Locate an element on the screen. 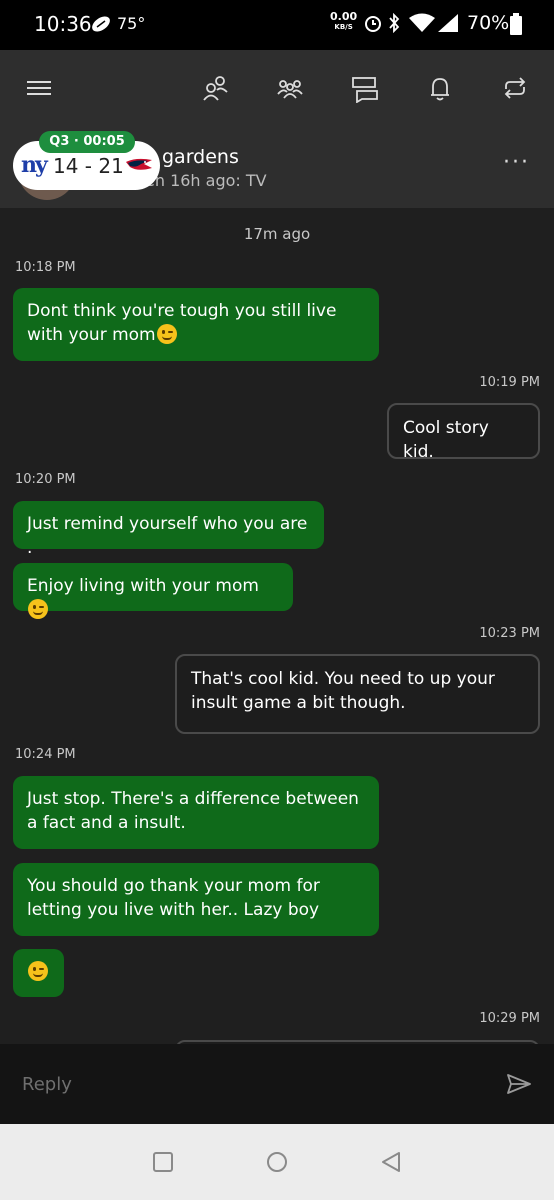 This screenshot has height=1200, width=554. friends-icon is located at coordinates (215, 88).